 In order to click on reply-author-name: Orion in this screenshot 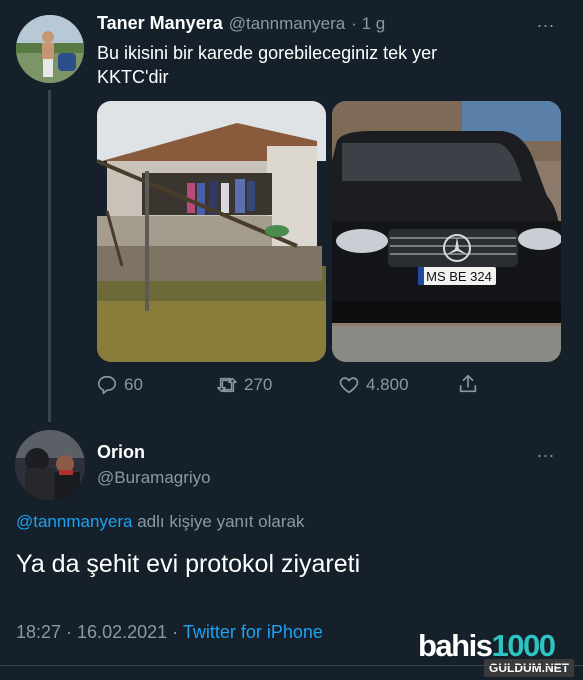, I will do `click(121, 452)`.